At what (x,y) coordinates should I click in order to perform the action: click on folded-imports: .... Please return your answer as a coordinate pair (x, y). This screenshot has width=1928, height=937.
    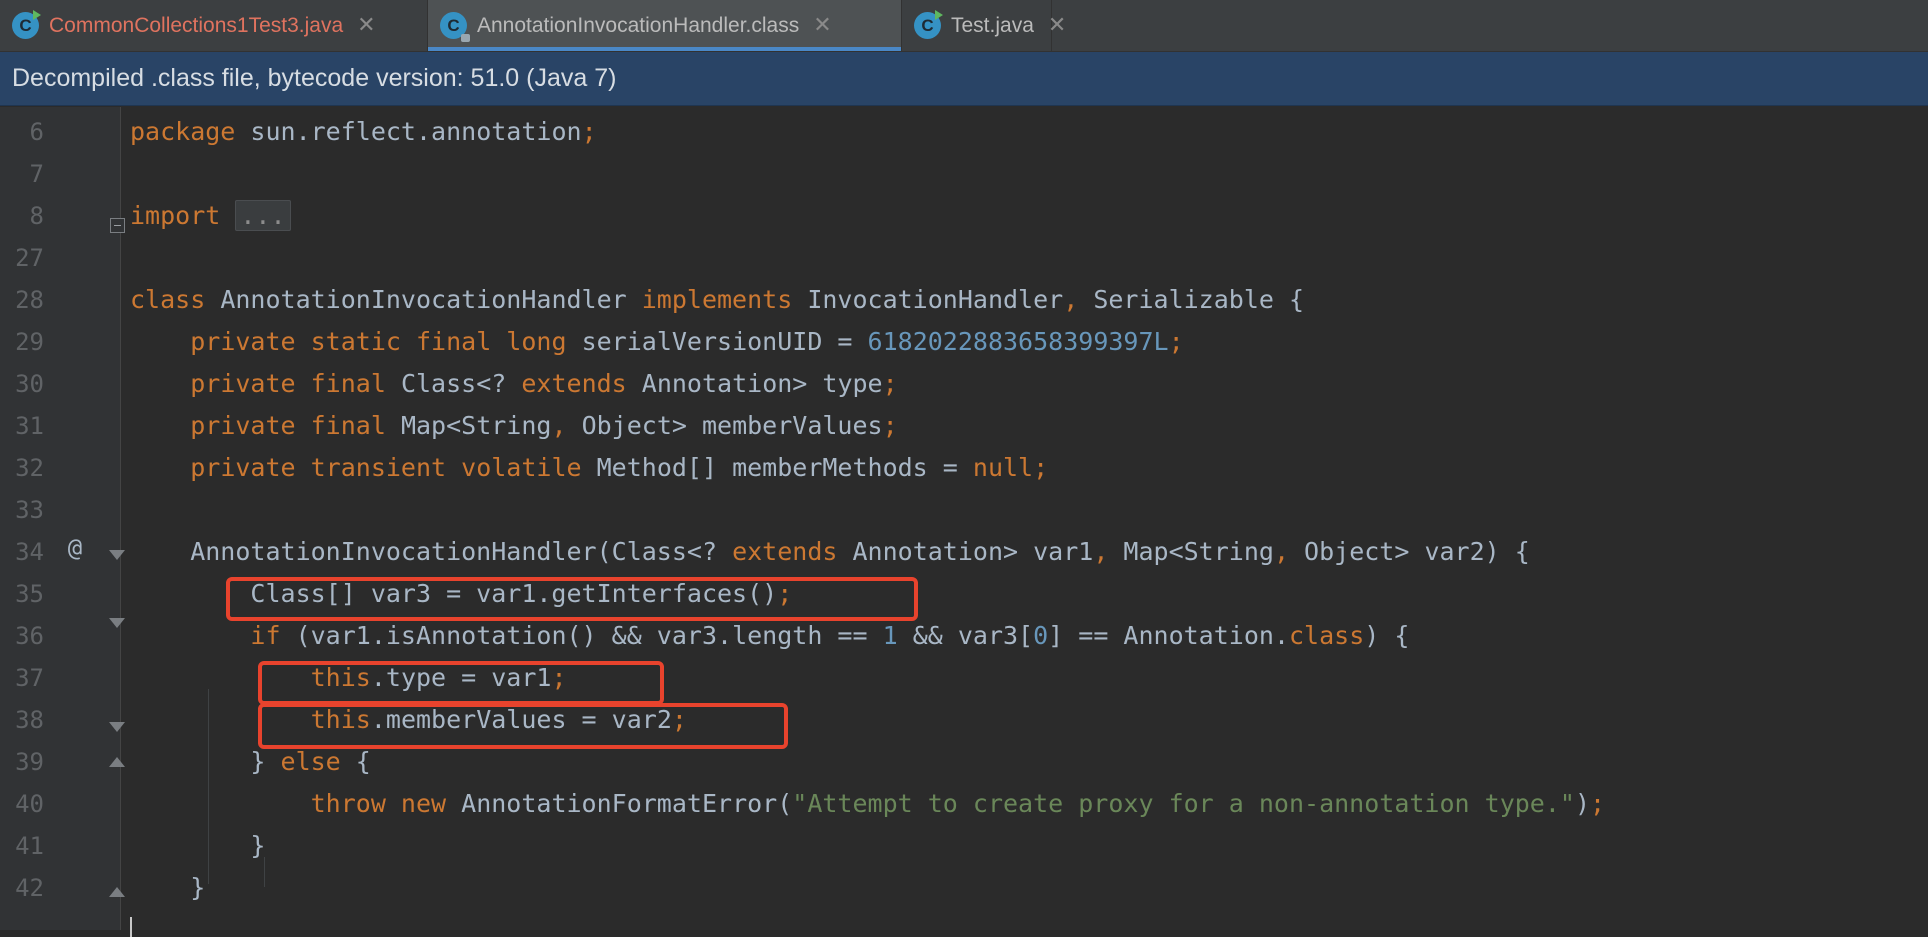
    Looking at the image, I should click on (263, 215).